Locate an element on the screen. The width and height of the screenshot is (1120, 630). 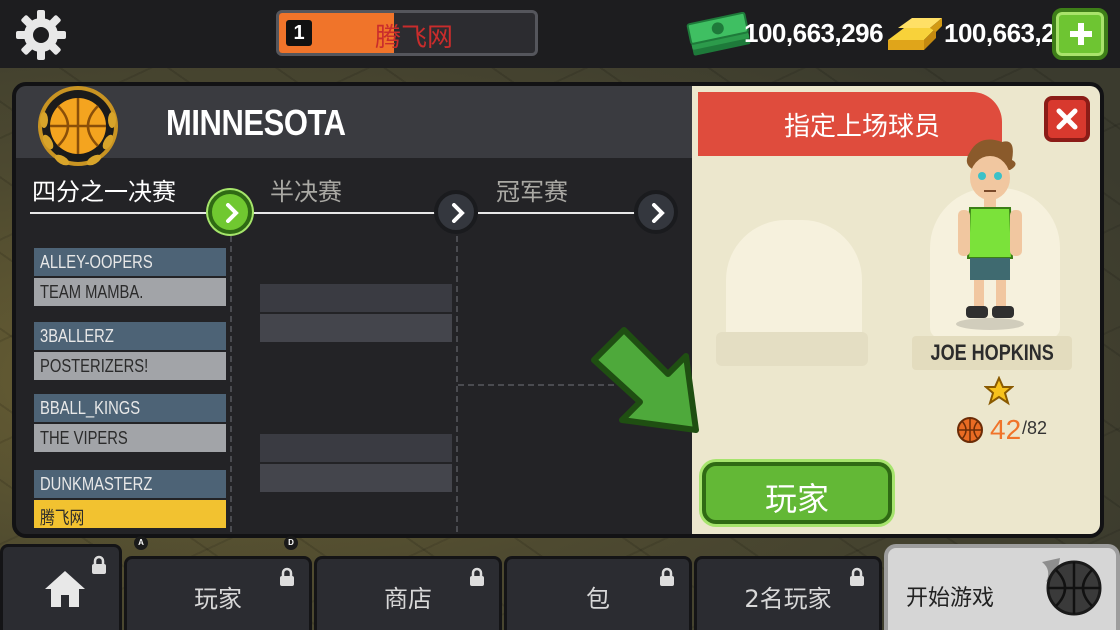
gold-icon is located at coordinates (915, 34).